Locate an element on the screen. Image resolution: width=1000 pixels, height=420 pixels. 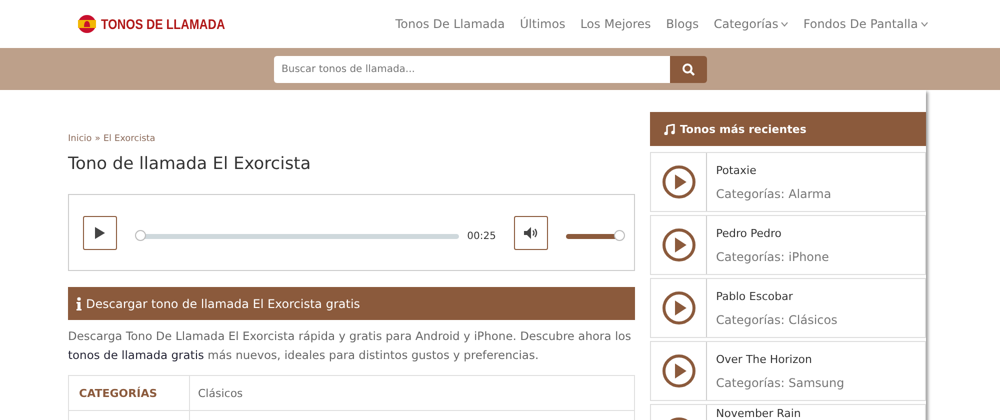
sidebar-title: Tonos más recientes is located at coordinates (743, 129).